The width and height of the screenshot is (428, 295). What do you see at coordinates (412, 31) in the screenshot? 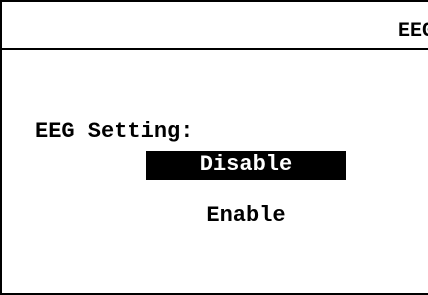
I see `screen-title: EEG` at bounding box center [412, 31].